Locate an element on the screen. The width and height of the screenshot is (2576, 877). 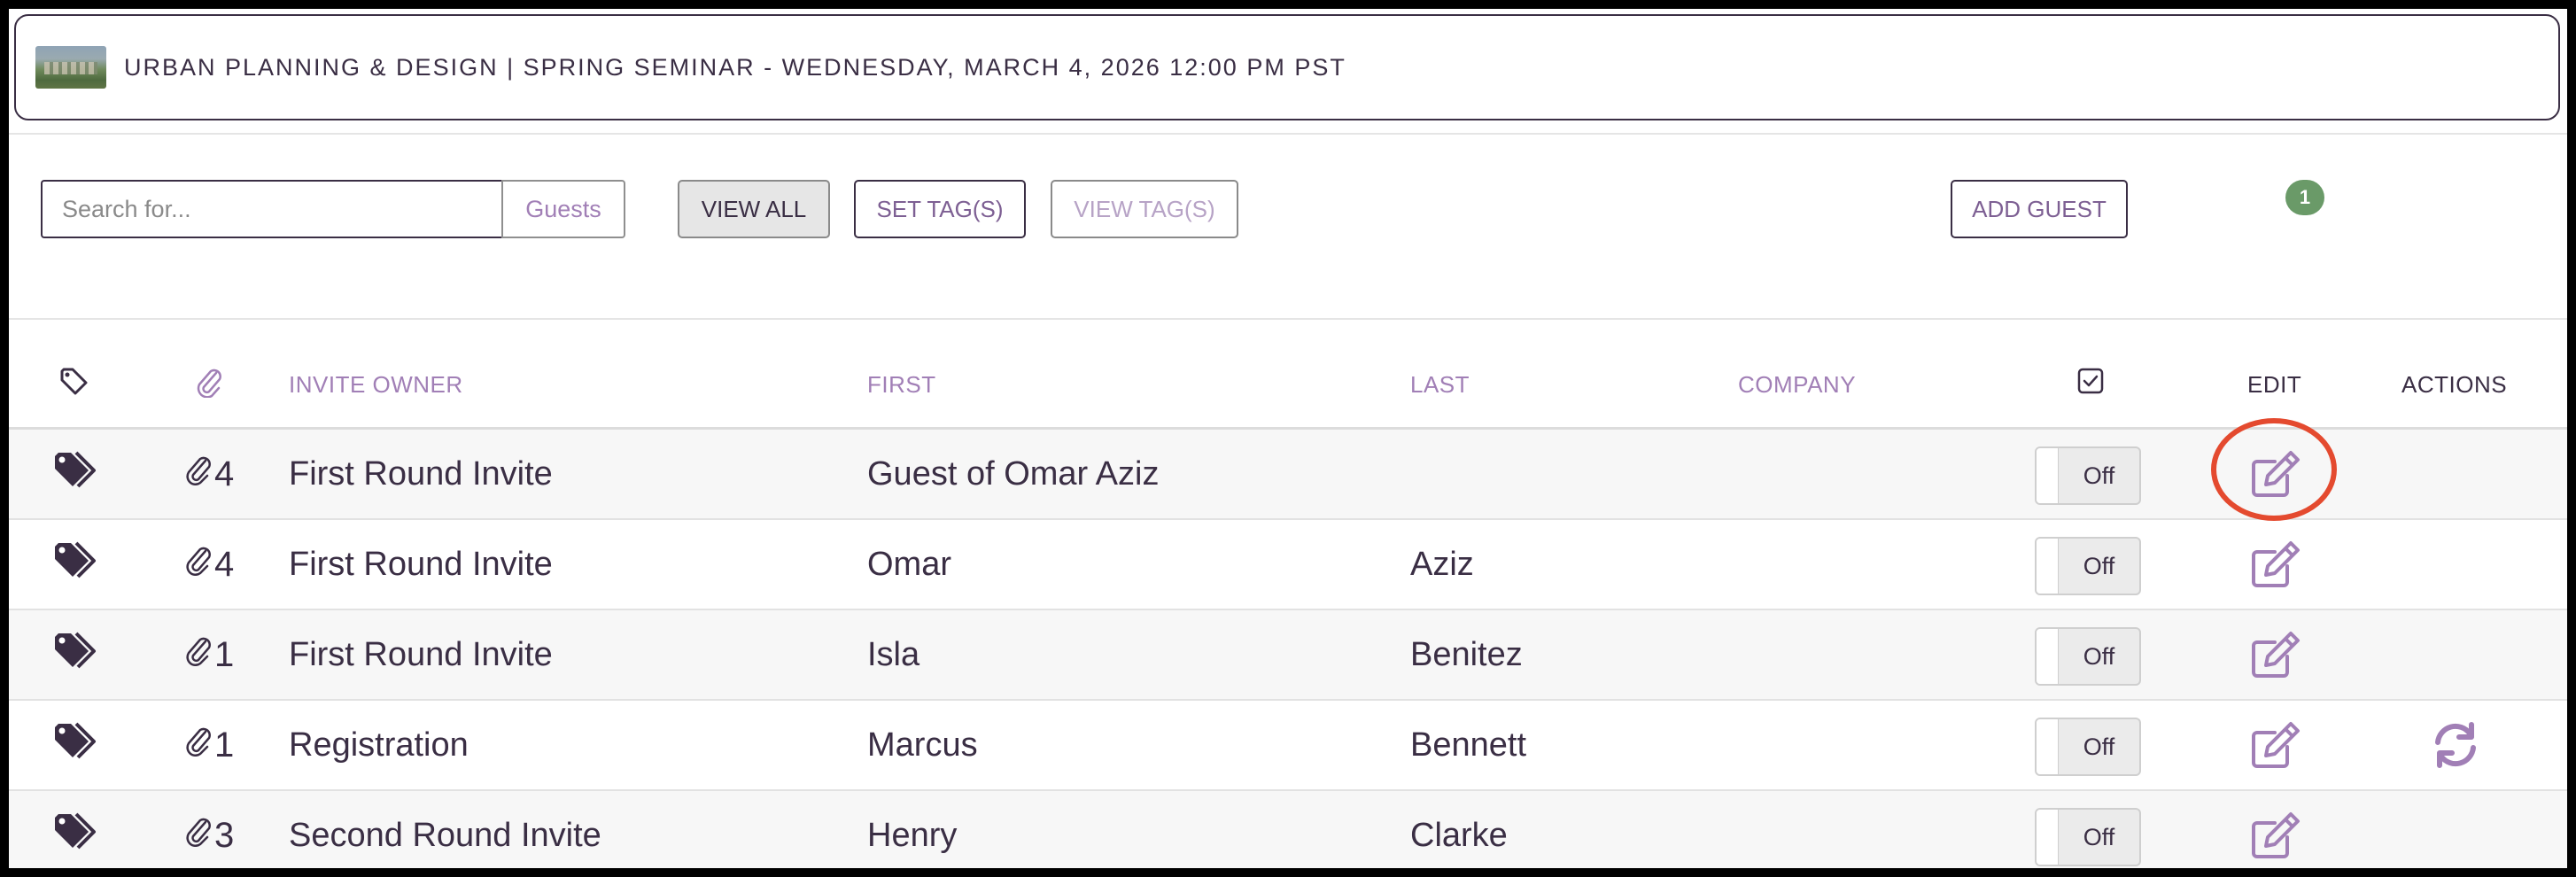
view-tags-button: VIEW TAG(S) is located at coordinates (1144, 209).